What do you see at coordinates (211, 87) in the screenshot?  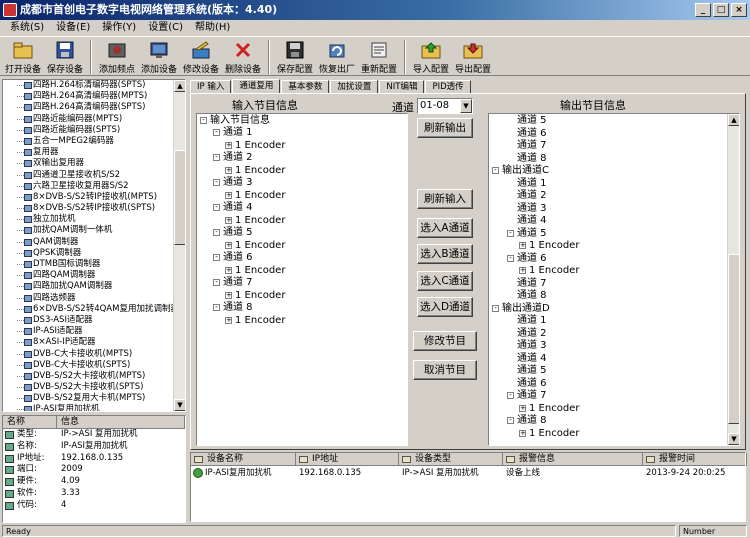 I see `tab-ip-input: IP 输入` at bounding box center [211, 87].